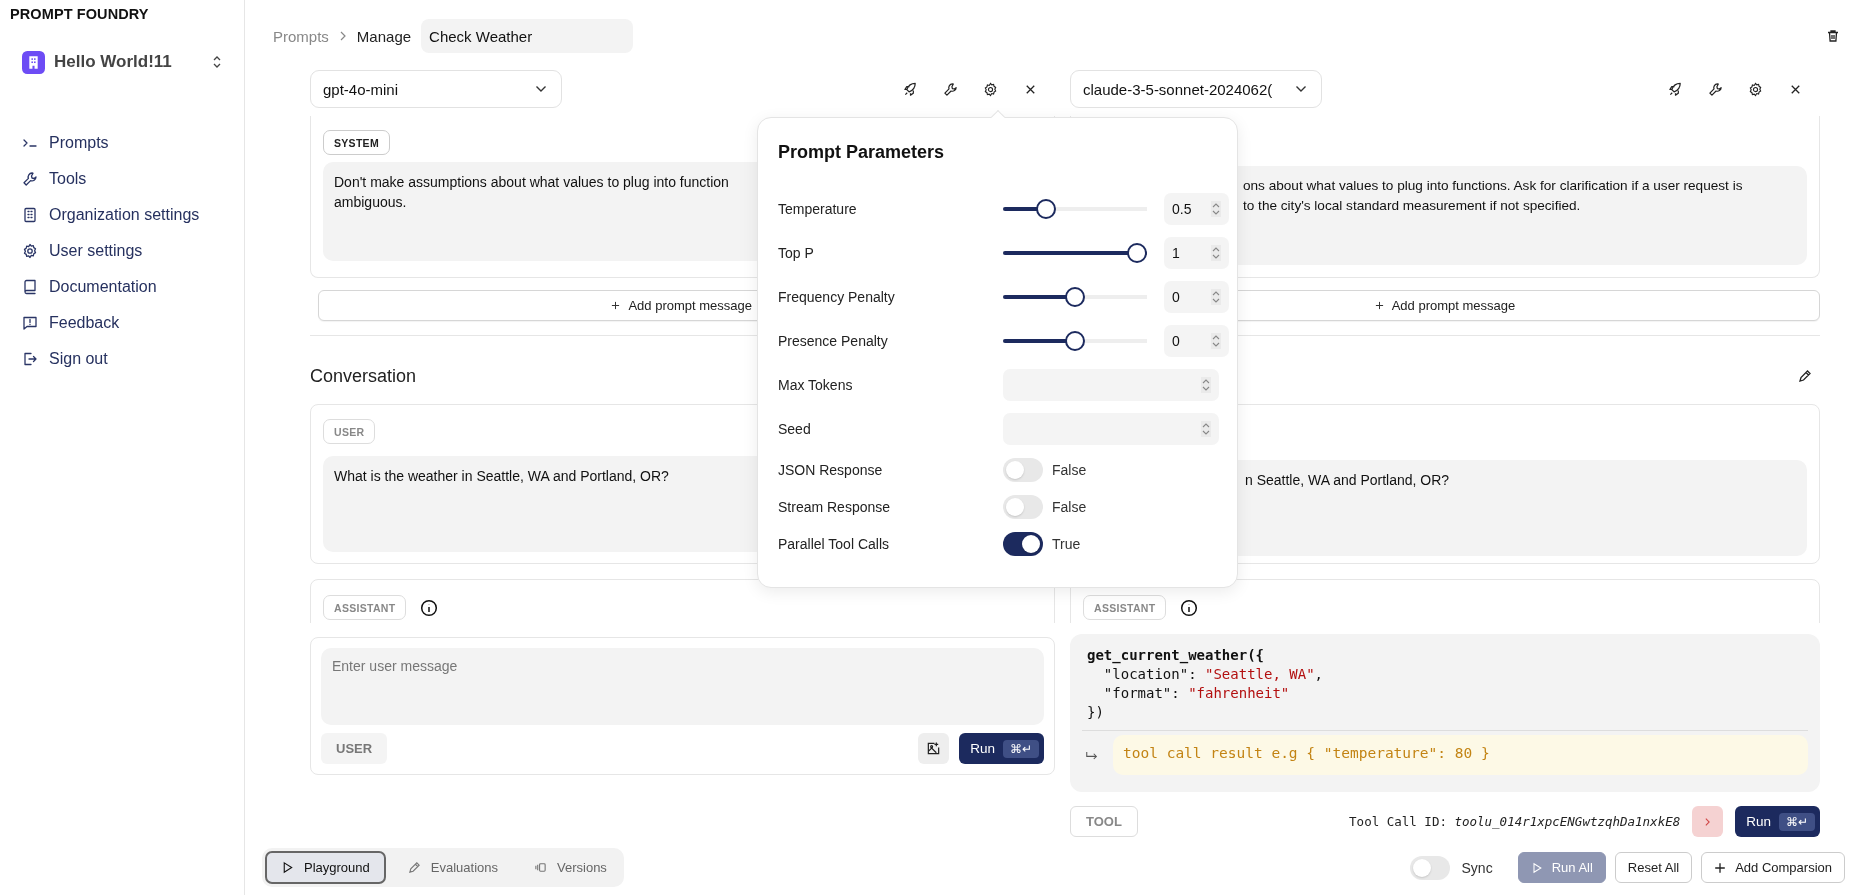  Describe the element at coordinates (363, 376) in the screenshot. I see `section-title: Conversation` at that location.